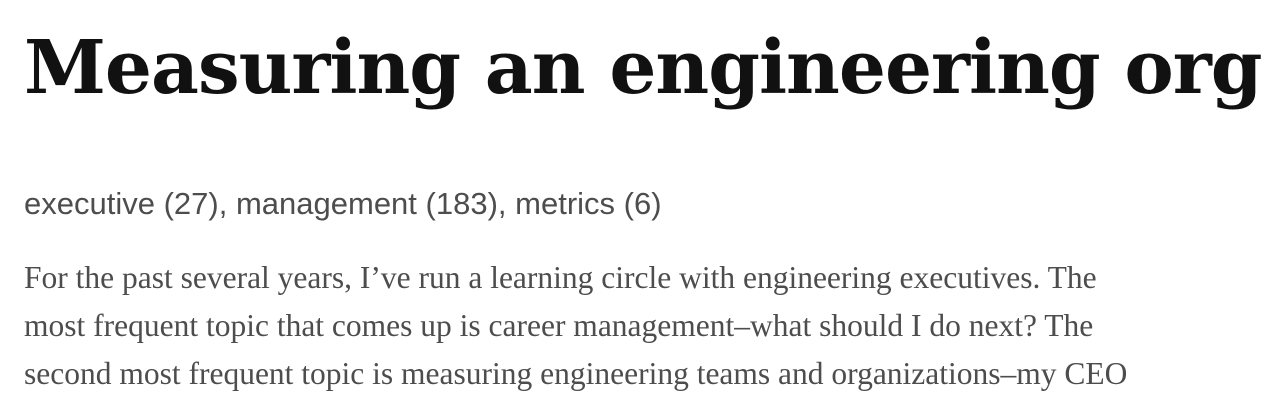 Image resolution: width=1270 pixels, height=408 pixels. Describe the element at coordinates (89, 203) in the screenshot. I see `tag-label: executive` at that location.